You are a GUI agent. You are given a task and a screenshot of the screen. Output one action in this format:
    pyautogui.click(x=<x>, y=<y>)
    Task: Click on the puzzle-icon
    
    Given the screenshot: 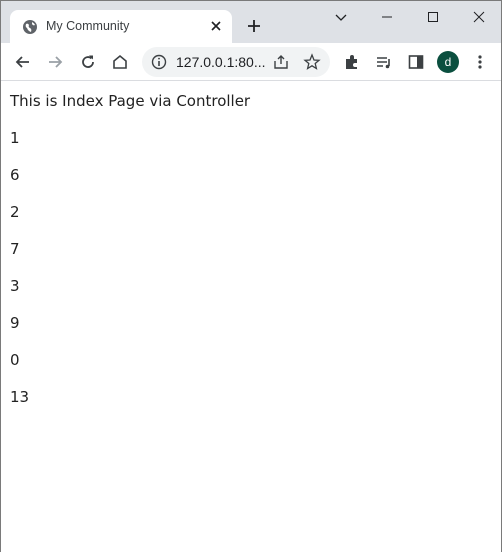 What is the action you would take?
    pyautogui.click(x=351, y=62)
    